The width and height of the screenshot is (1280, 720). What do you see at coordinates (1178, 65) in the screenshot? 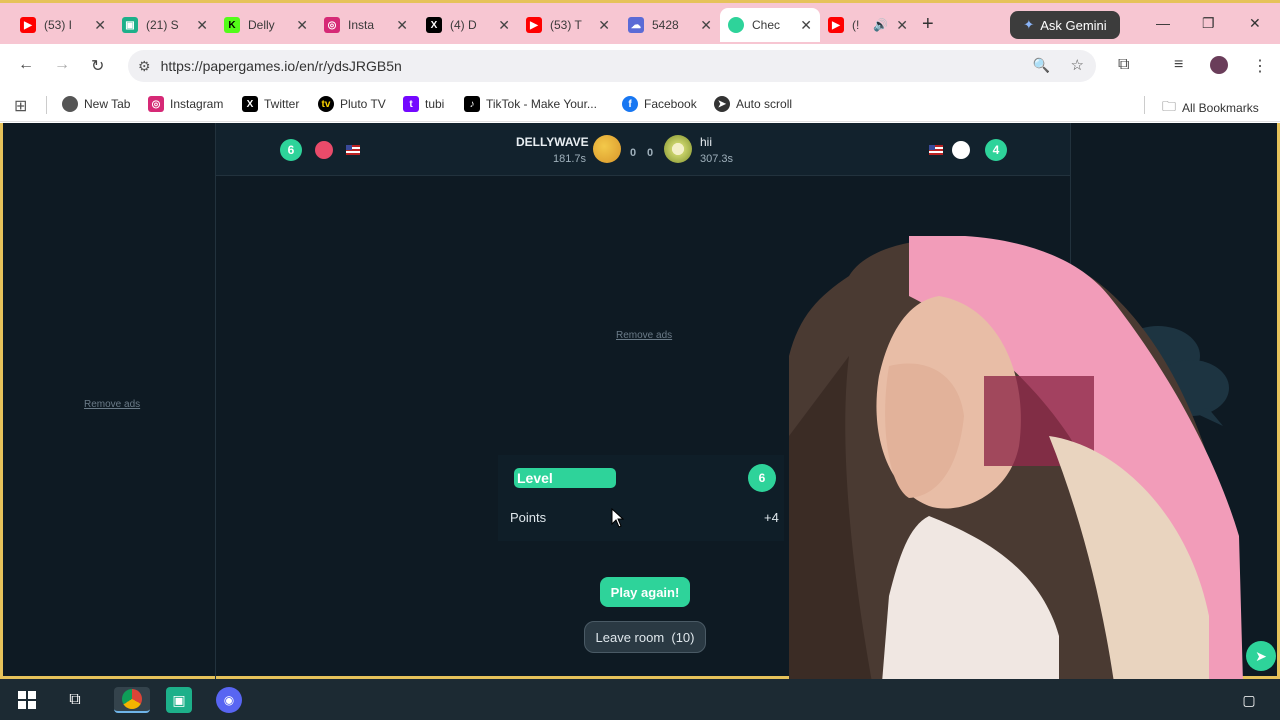
I see `media-controls-icon: ≡` at bounding box center [1178, 65].